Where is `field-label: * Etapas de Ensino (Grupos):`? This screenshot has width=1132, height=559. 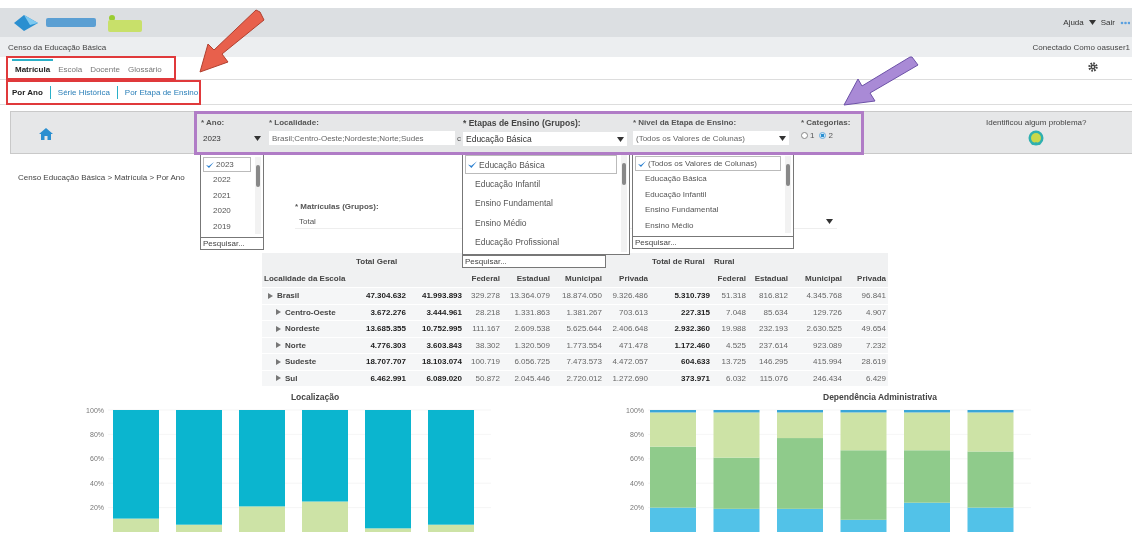
field-label: * Etapas de Ensino (Grupos): is located at coordinates (522, 123).